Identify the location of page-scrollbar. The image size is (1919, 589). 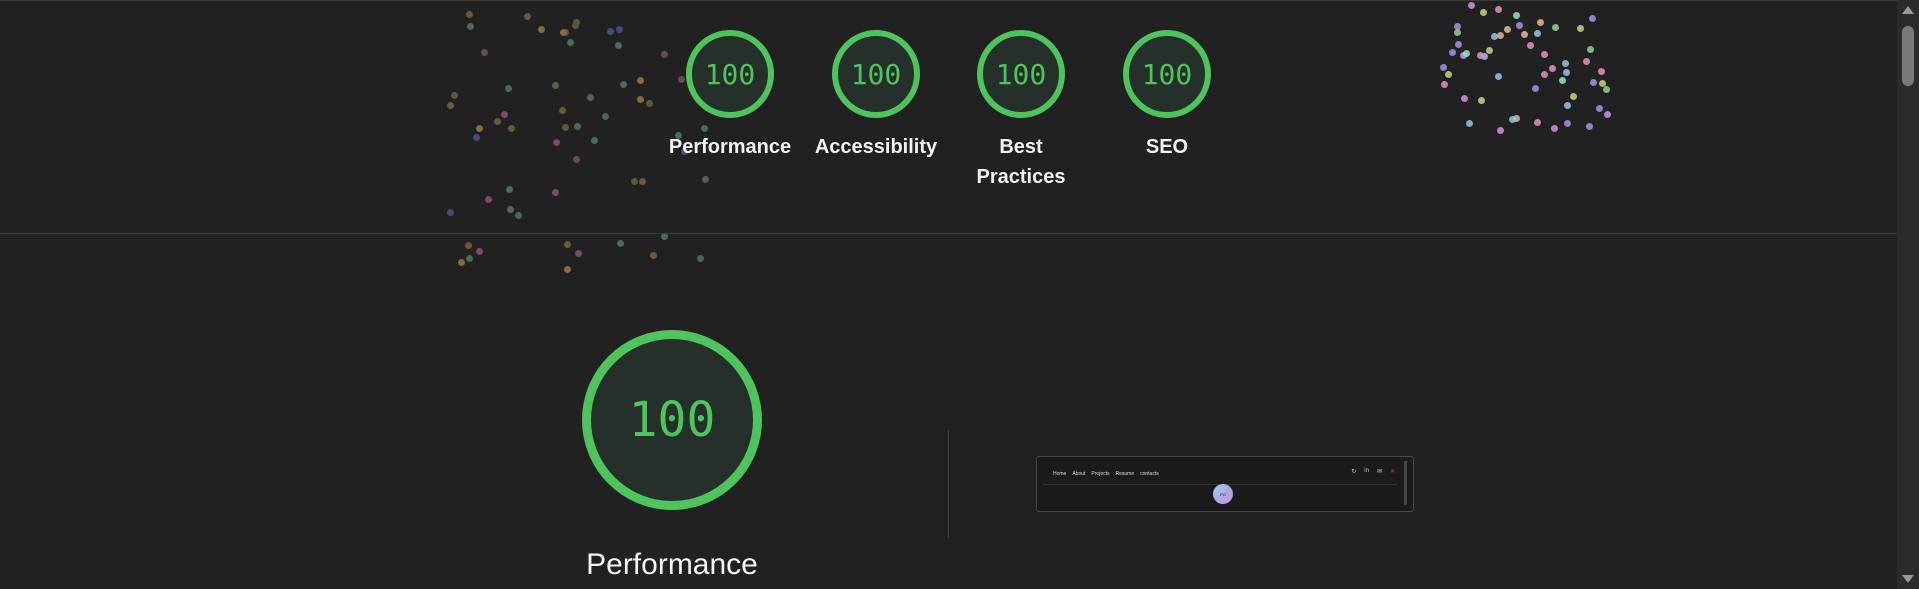
(1908, 294).